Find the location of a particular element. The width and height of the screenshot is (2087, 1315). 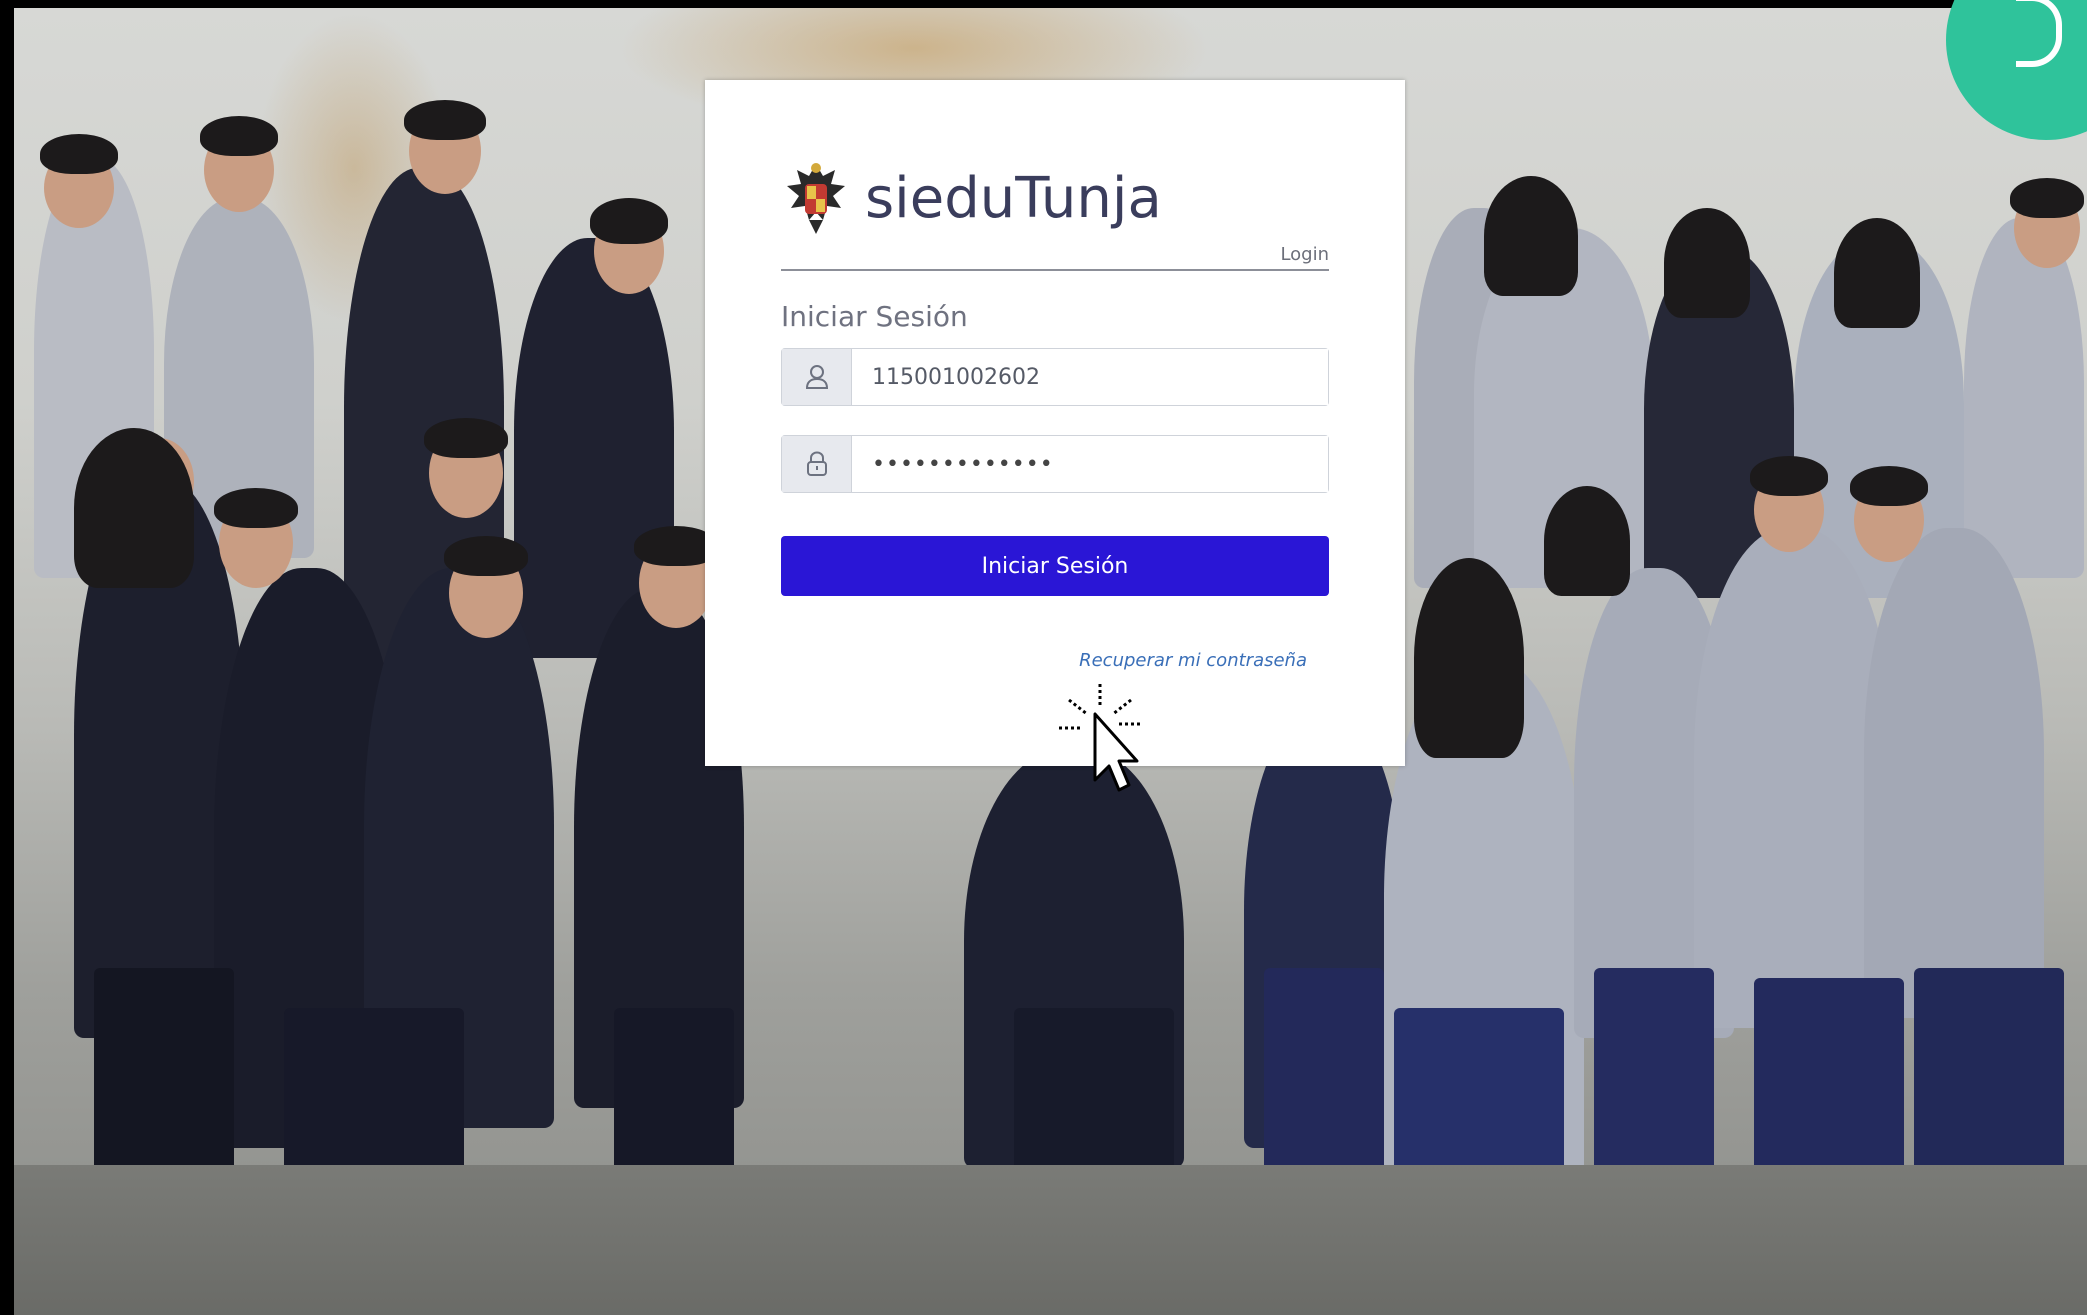

mouse-pointer-click-icon is located at coordinates (1100, 740).